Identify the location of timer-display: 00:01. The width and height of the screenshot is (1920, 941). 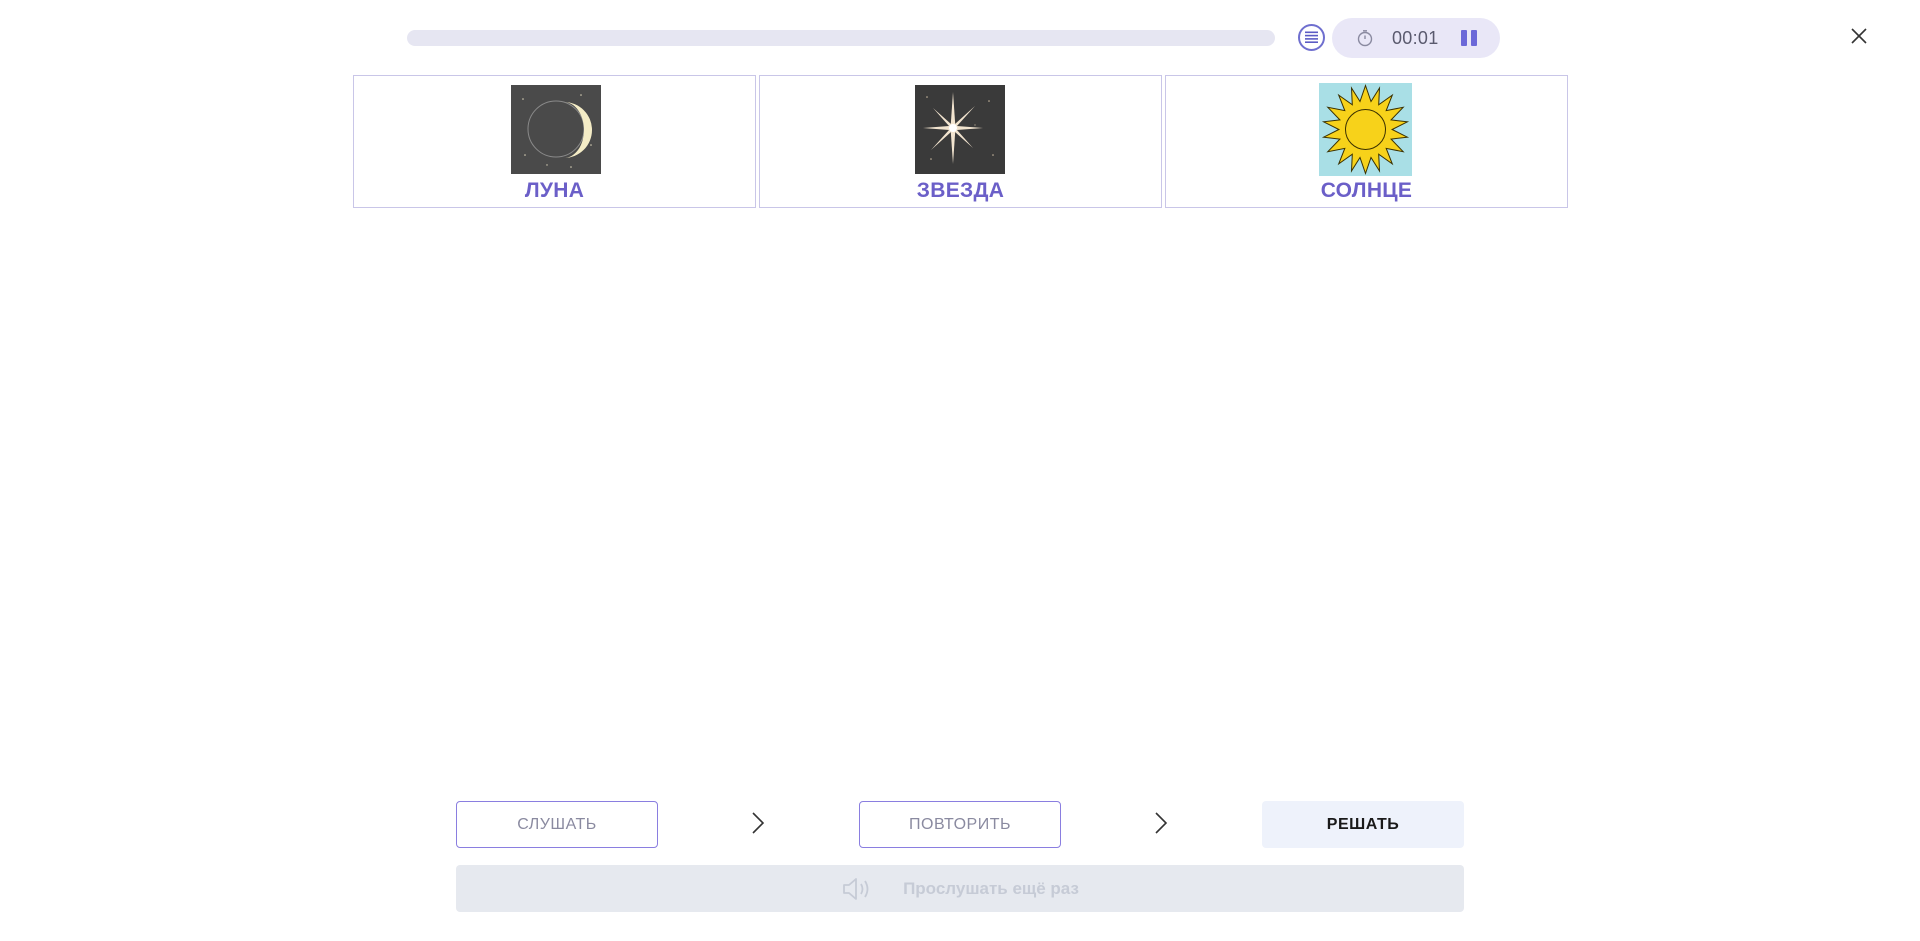
(1415, 38).